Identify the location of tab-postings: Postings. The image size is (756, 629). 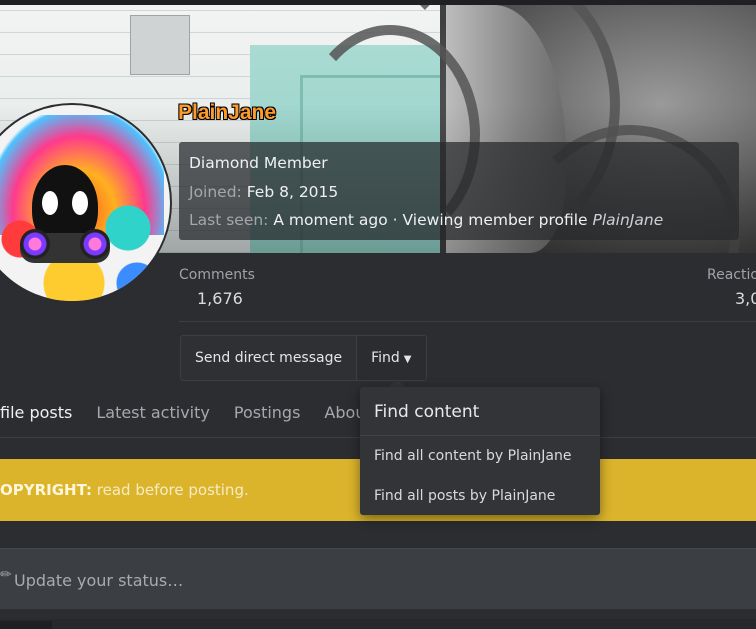
(267, 416).